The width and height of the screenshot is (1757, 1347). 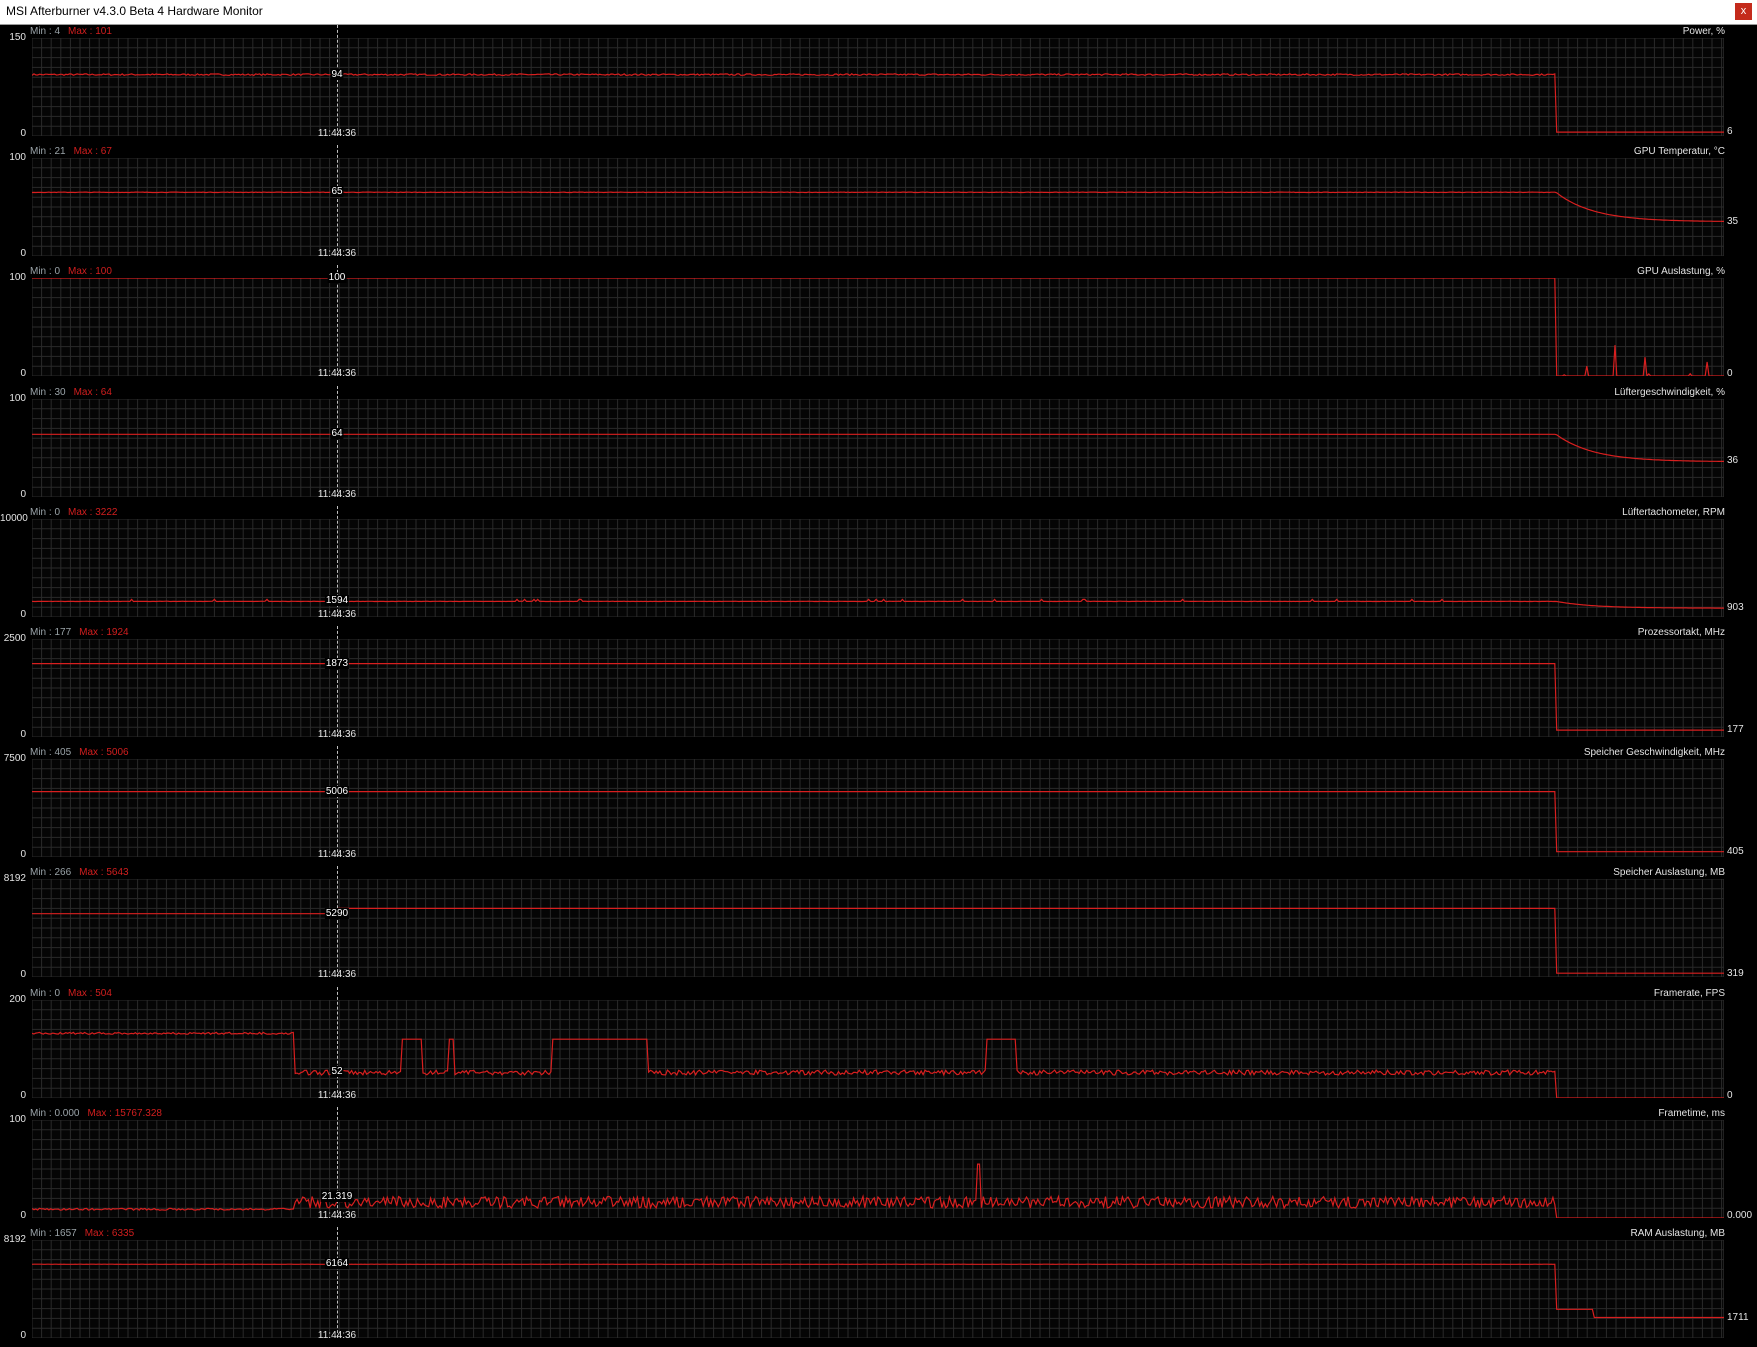 I want to click on cursor-value: 5006, so click(x=337, y=791).